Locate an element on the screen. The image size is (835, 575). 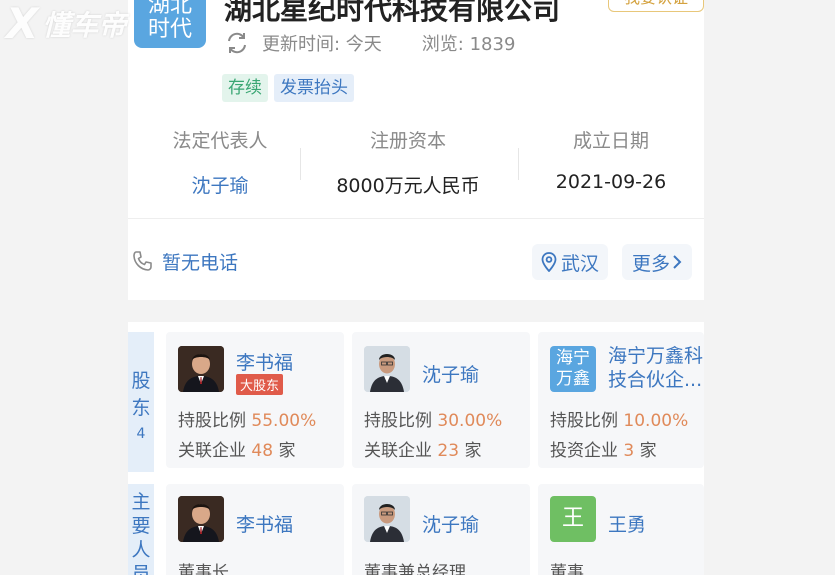
shareholder-name: 沈子瑜 is located at coordinates (450, 373).